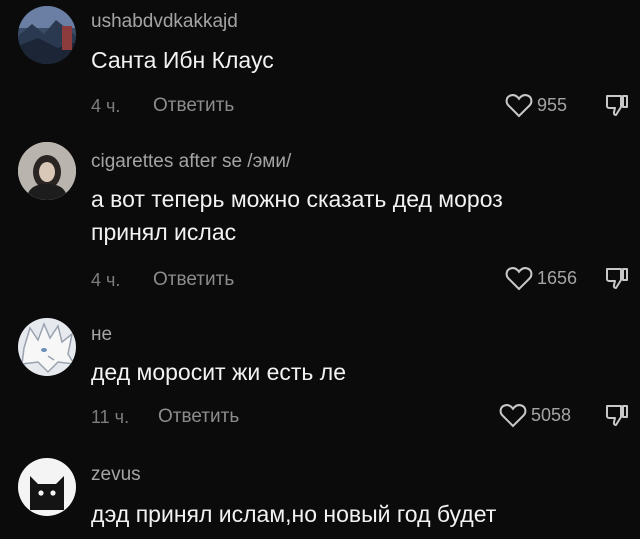  I want to click on like-count: 955, so click(552, 104).